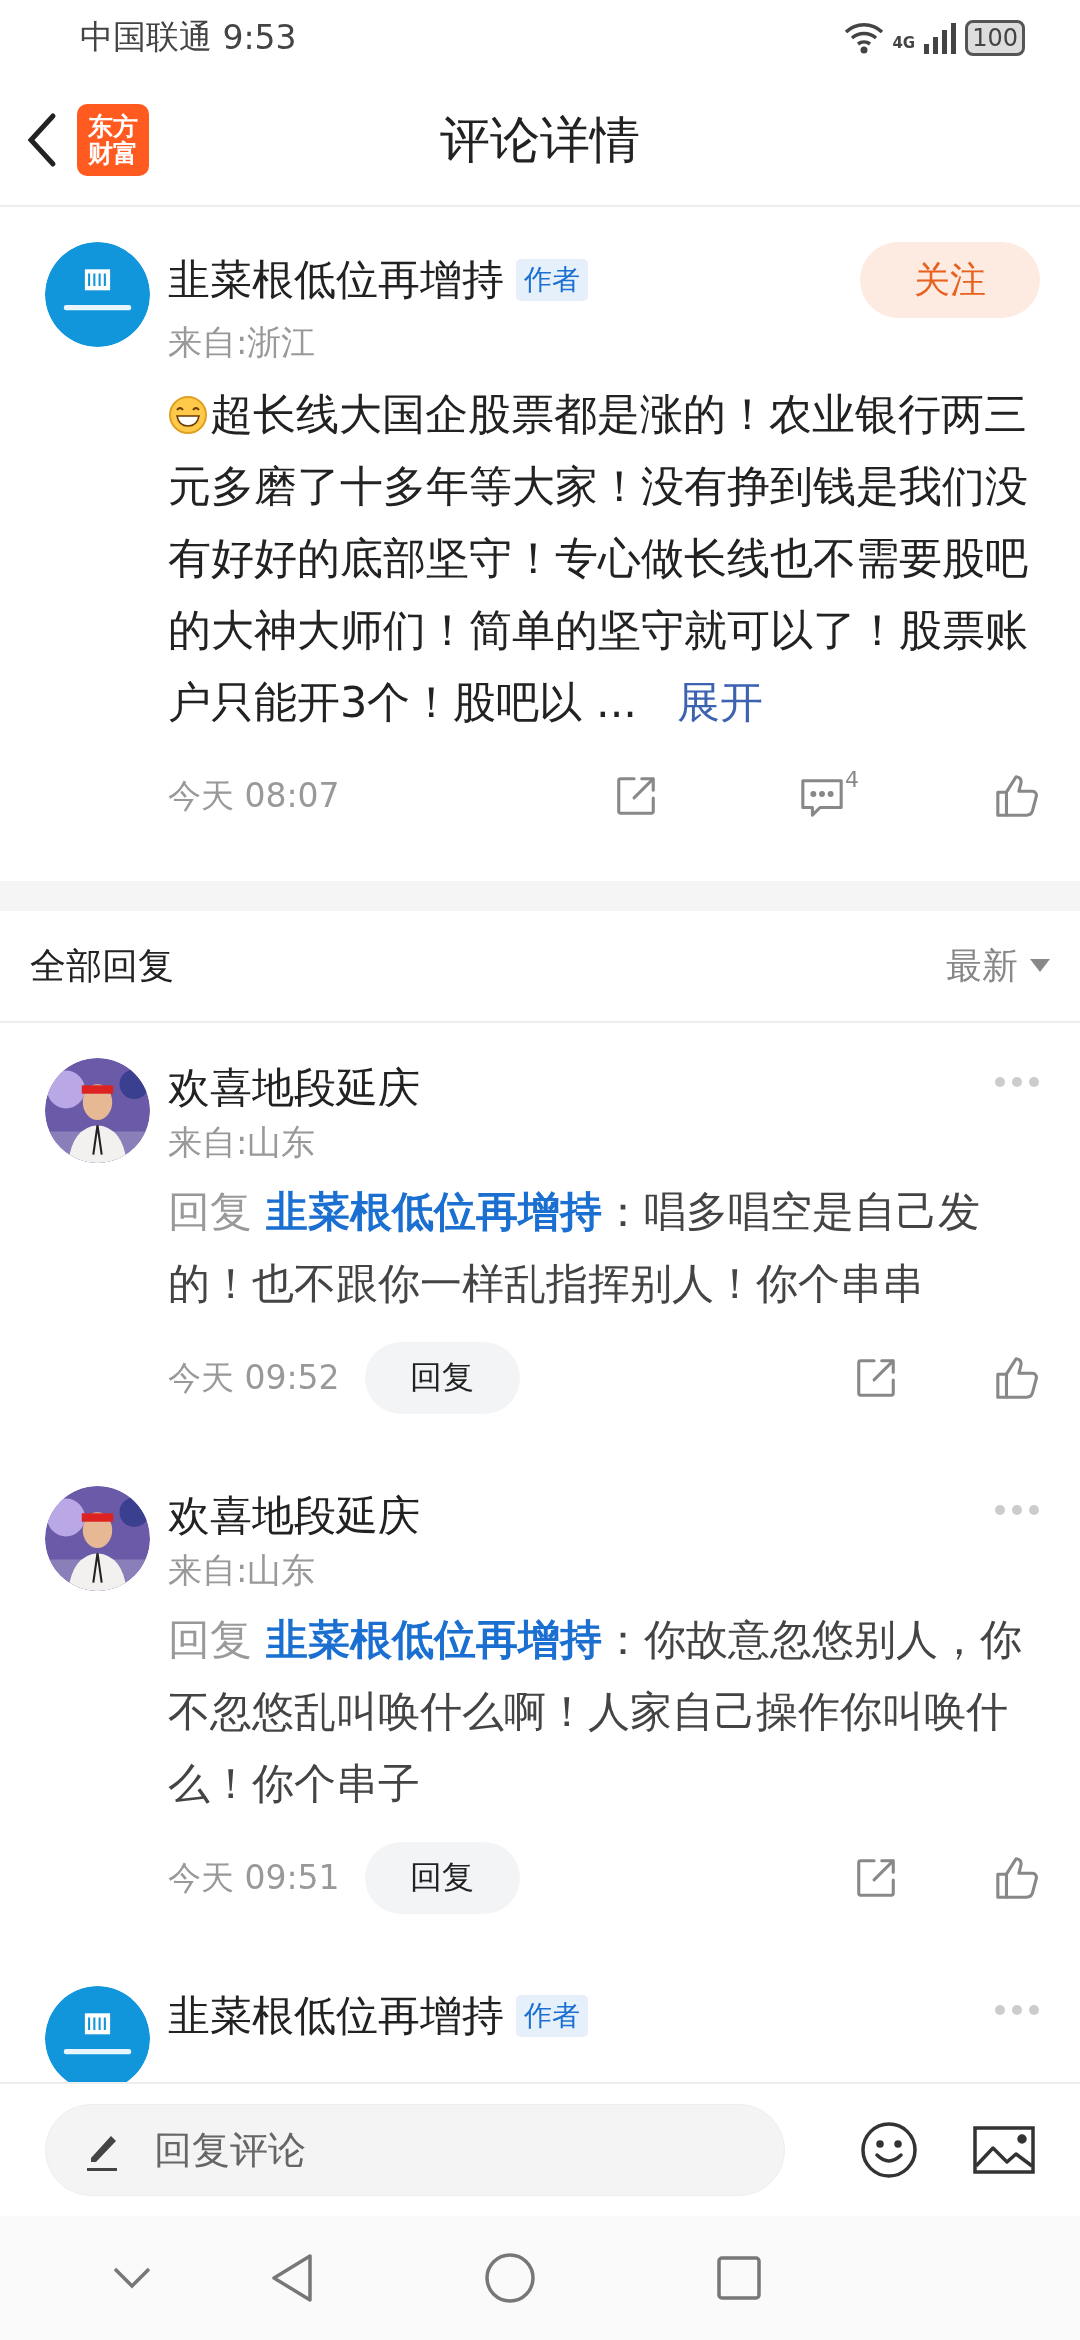  I want to click on back-icon, so click(41, 140).